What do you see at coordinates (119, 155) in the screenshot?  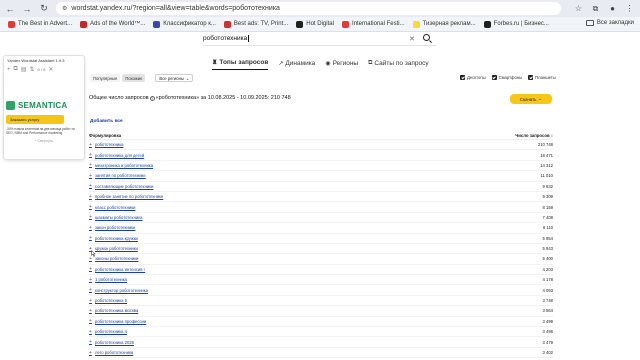 I see `phrase-link: робототехника для детей` at bounding box center [119, 155].